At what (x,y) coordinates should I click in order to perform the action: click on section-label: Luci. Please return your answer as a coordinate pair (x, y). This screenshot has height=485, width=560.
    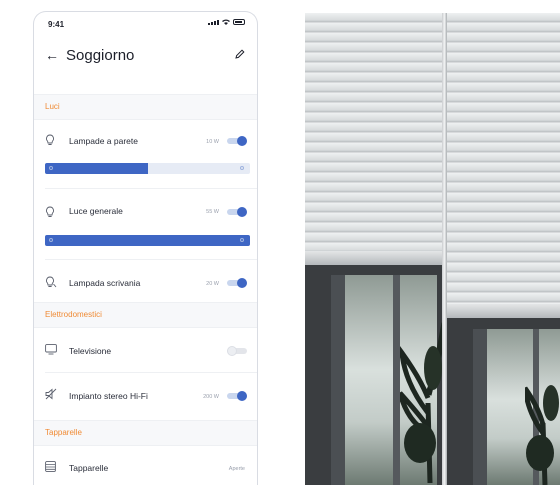
    Looking at the image, I should click on (52, 106).